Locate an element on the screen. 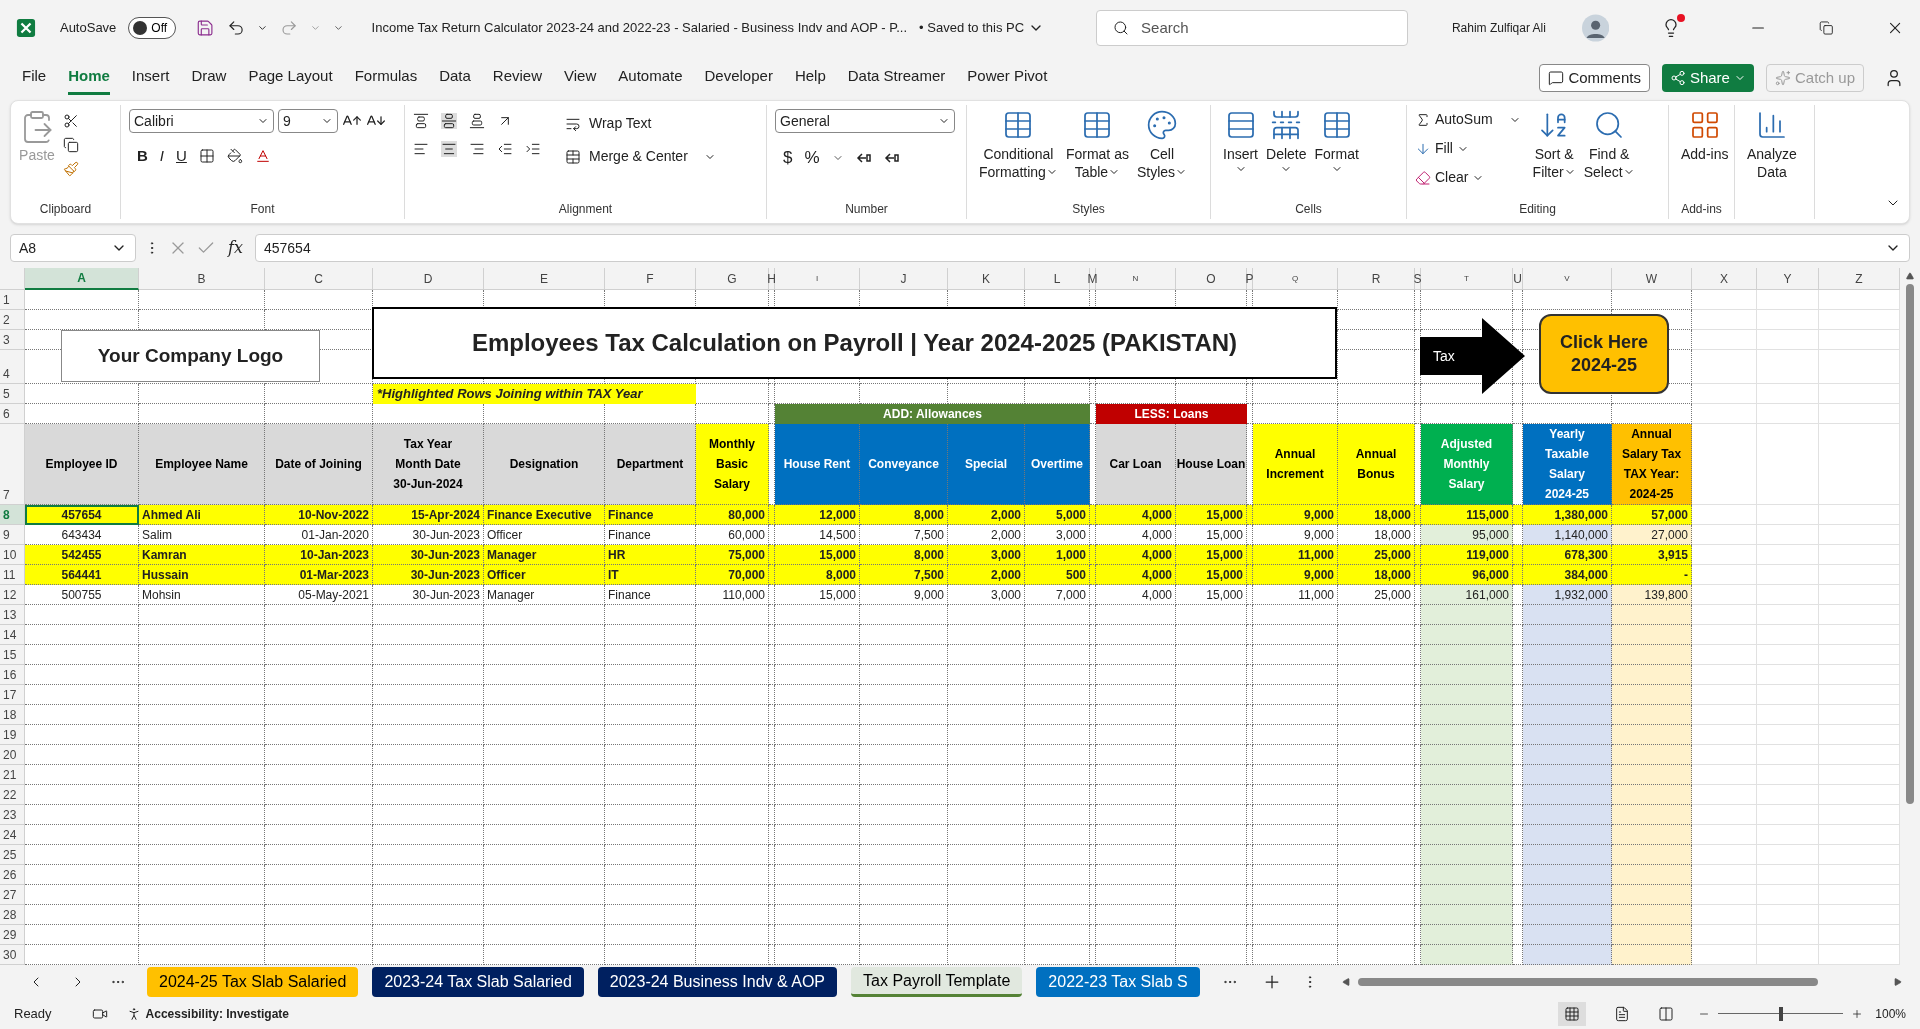  row-header: 27 is located at coordinates (12, 895).